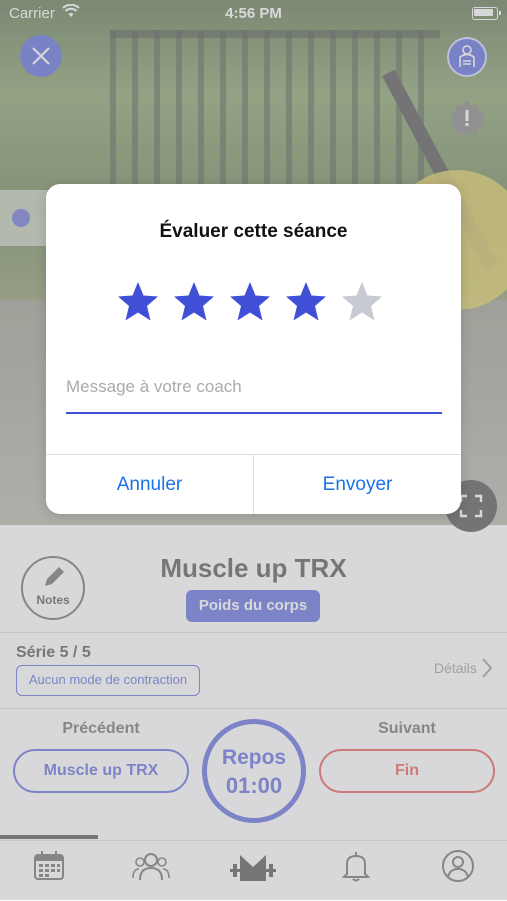 The image size is (507, 901). What do you see at coordinates (254, 413) in the screenshot?
I see `coach-message-underline` at bounding box center [254, 413].